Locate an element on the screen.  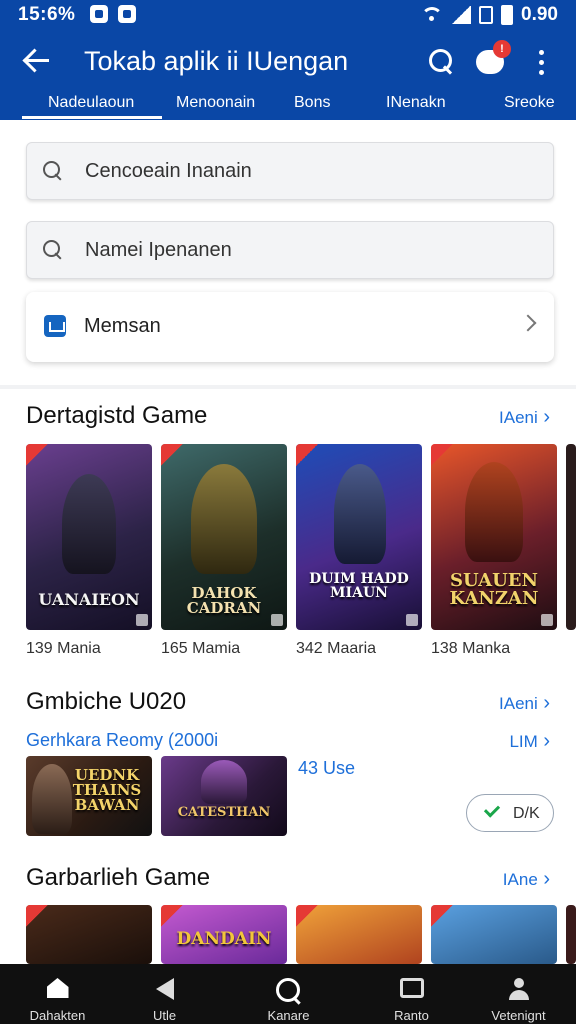
game-art-title: DUIM HADD MIAUN is located at coordinates (359, 586).